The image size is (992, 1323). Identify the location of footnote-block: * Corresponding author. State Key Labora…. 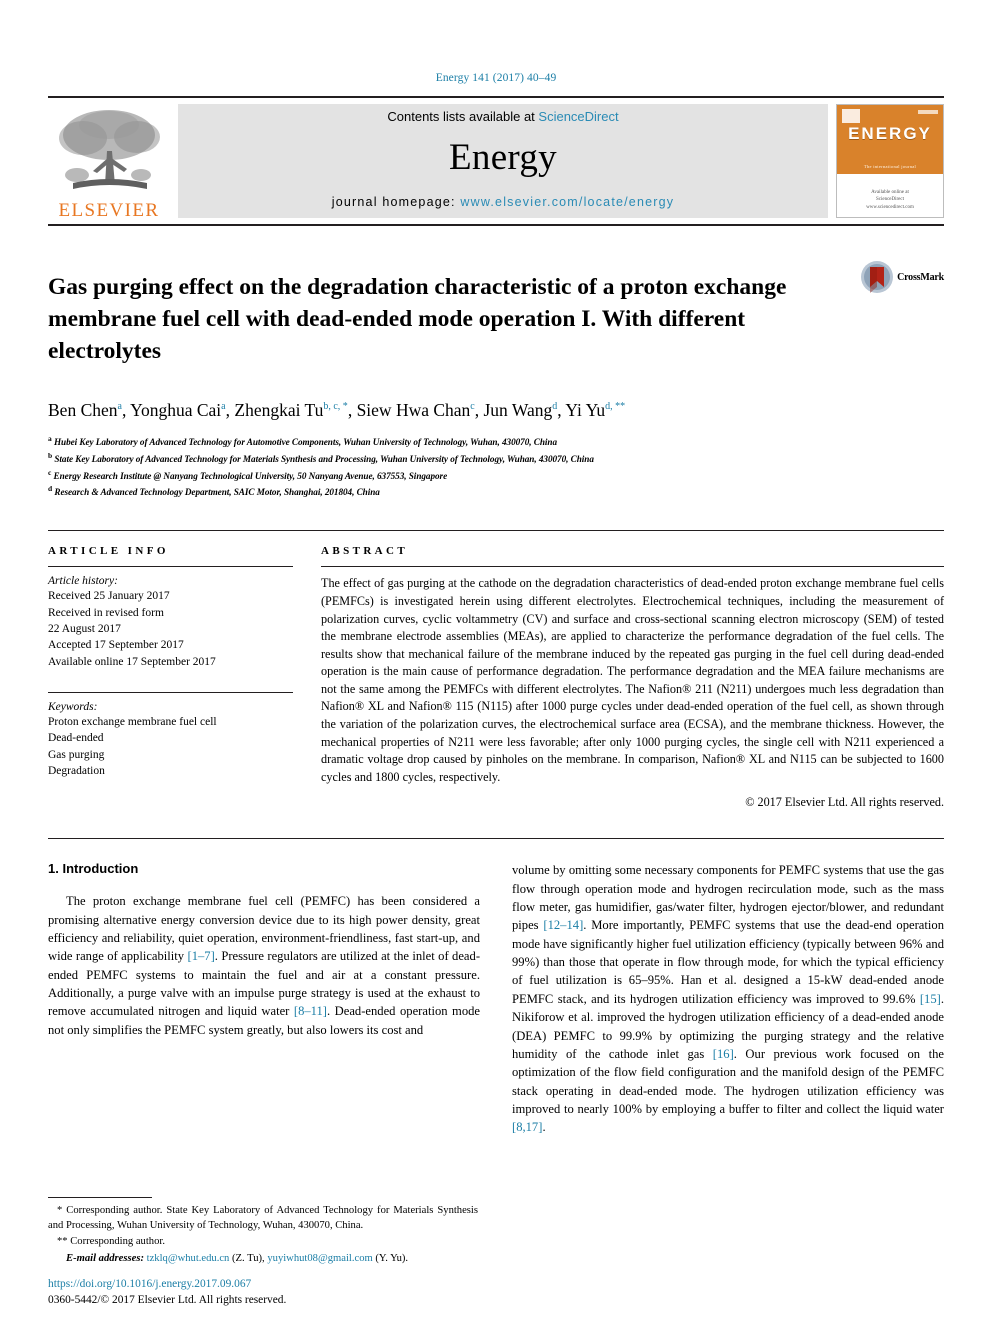
(263, 1231).